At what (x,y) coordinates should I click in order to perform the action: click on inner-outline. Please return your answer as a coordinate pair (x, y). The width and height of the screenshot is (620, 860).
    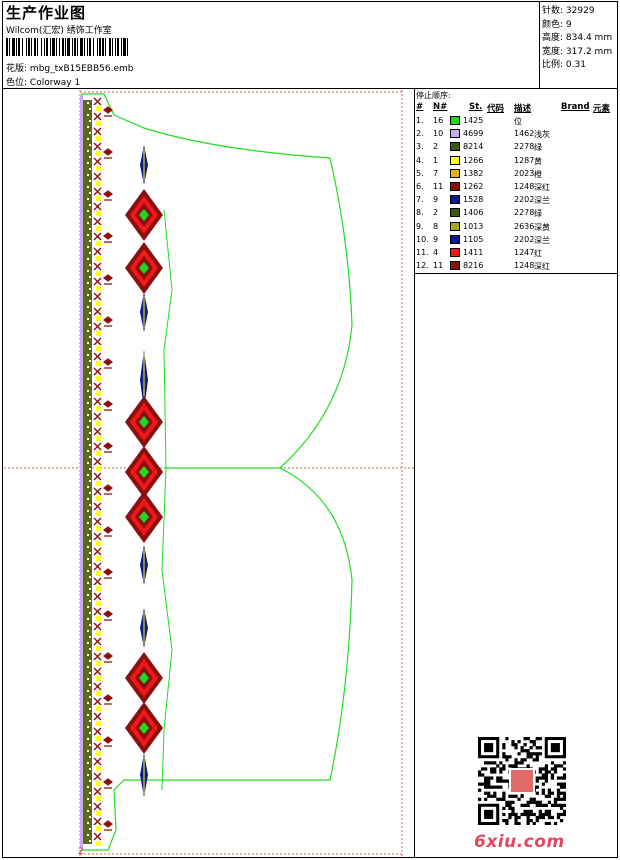
    Looking at the image, I should click on (167, 500).